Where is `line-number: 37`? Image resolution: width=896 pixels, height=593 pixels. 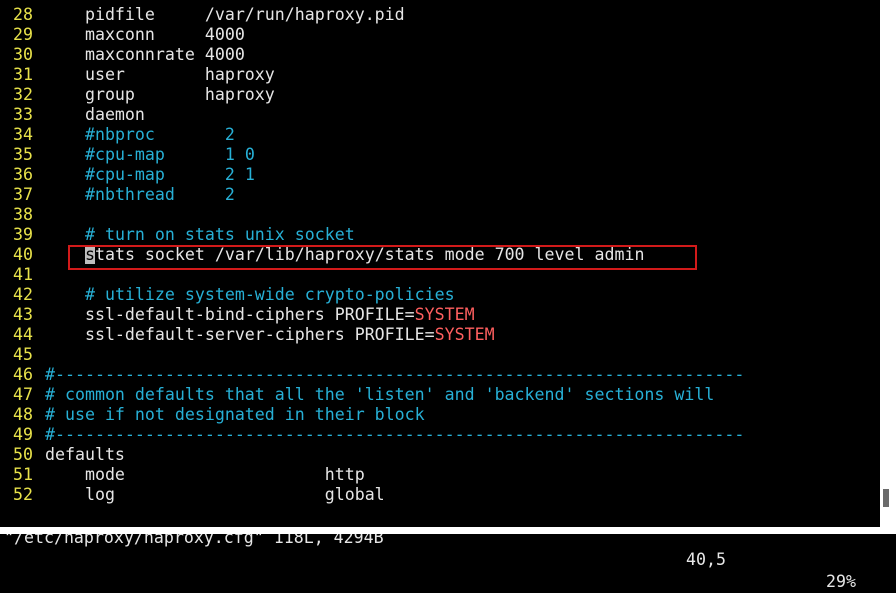
line-number: 37 is located at coordinates (23, 194).